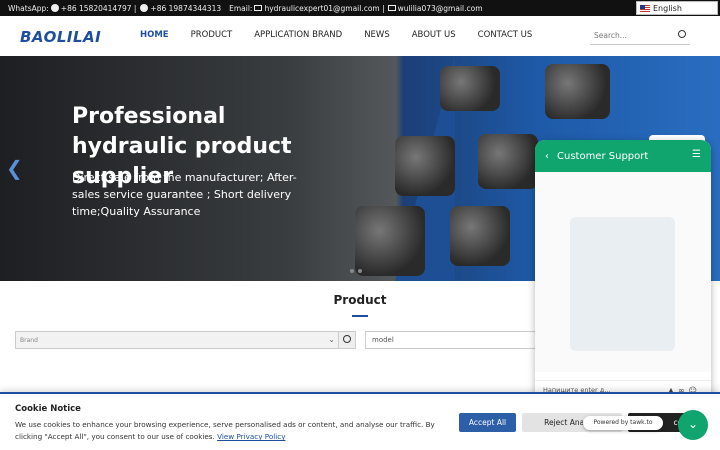  I want to click on chat-message-bubble, so click(622, 284).